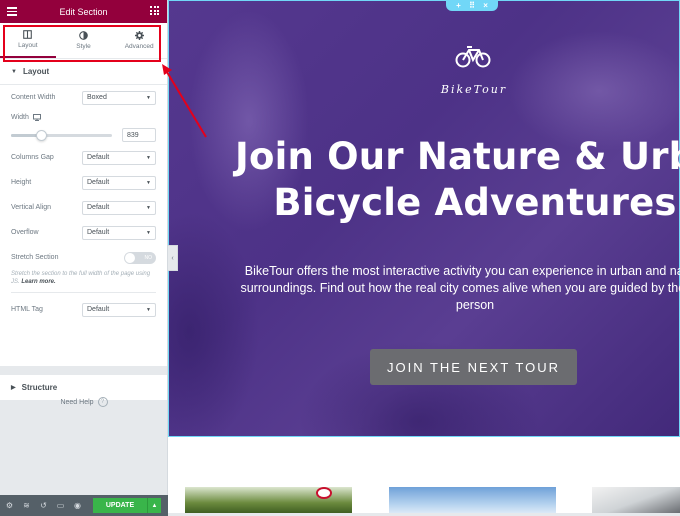  I want to click on chevron-left-icon: ‹, so click(172, 258).